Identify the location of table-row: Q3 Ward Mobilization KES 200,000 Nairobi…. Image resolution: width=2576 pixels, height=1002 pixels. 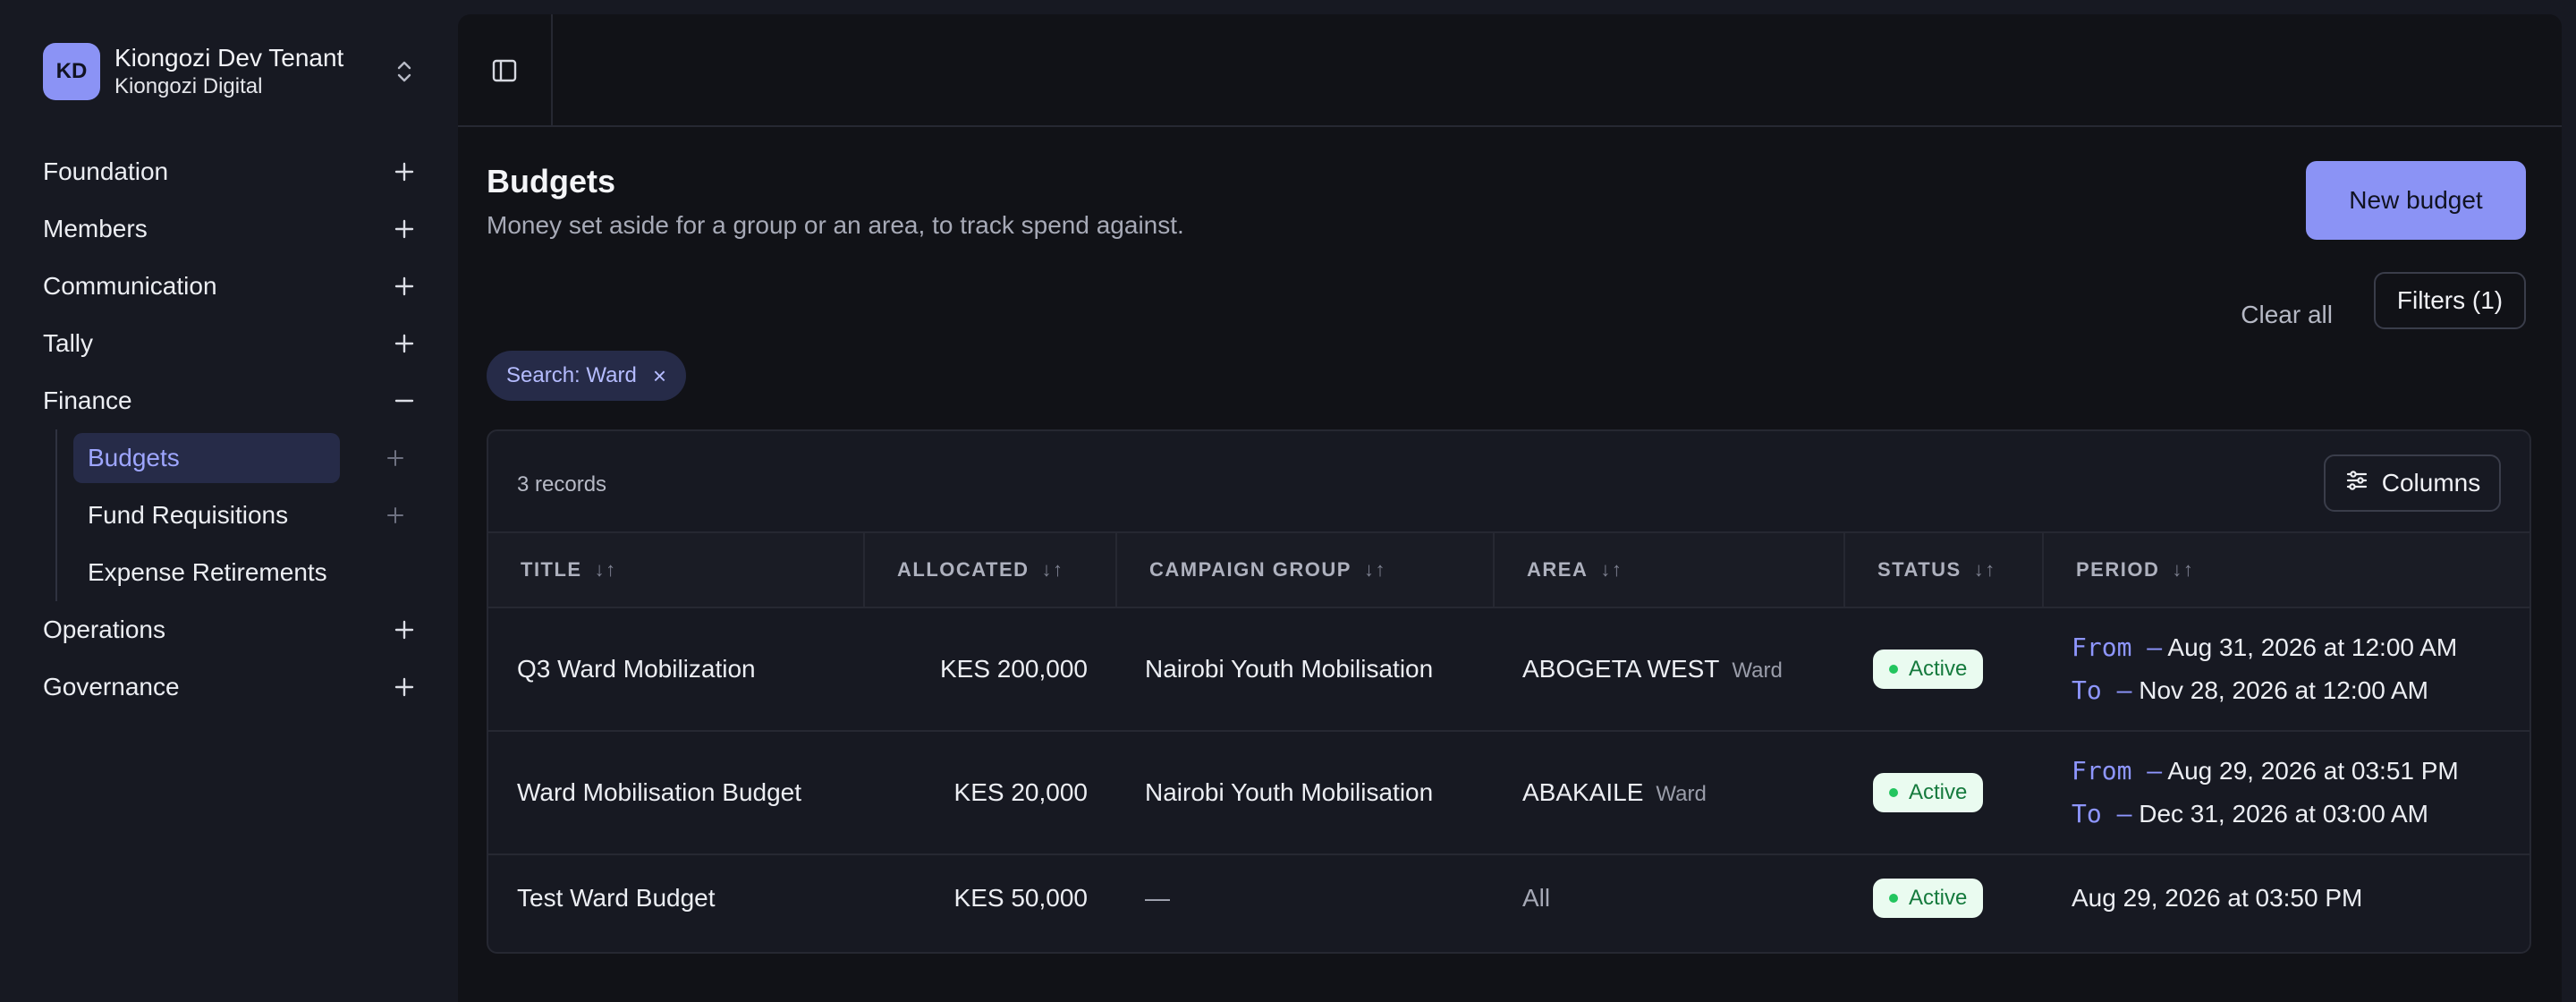
(1508, 670).